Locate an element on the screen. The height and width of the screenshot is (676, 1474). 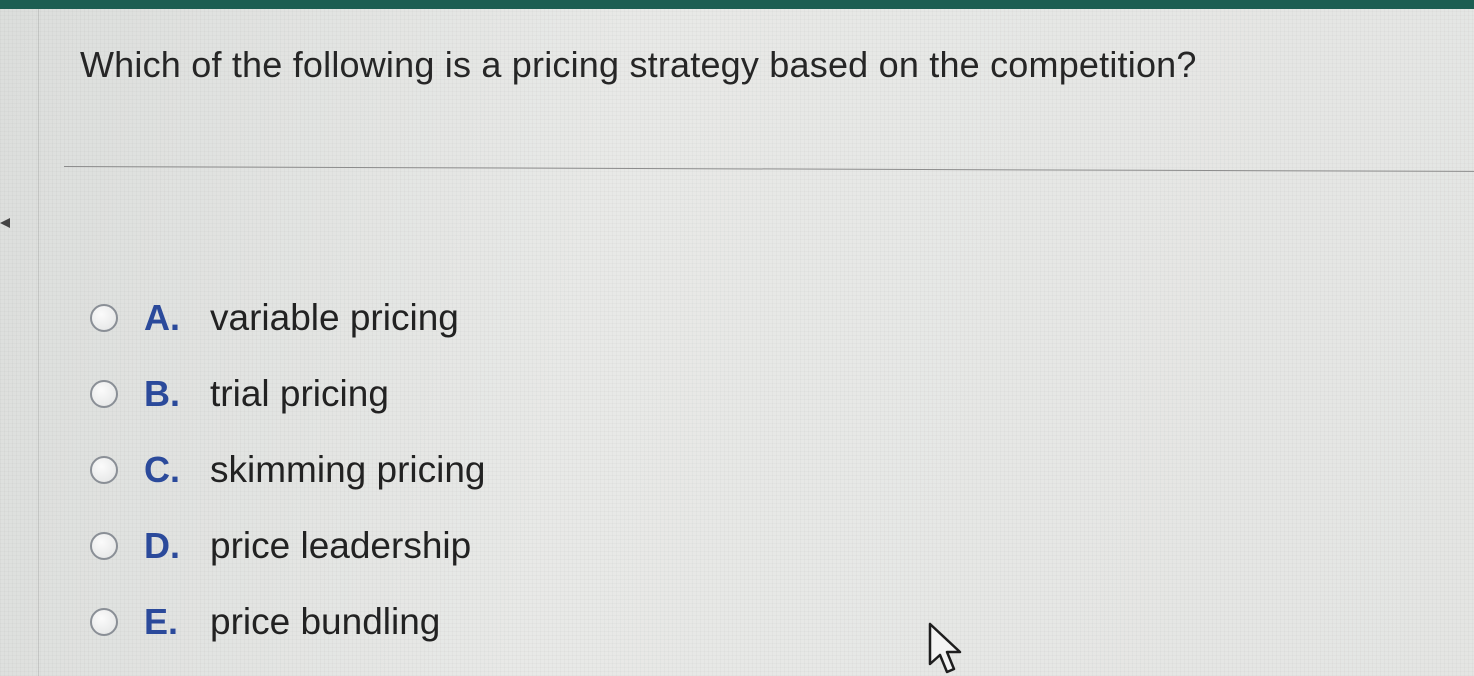
option-letter: C. is located at coordinates (162, 469).